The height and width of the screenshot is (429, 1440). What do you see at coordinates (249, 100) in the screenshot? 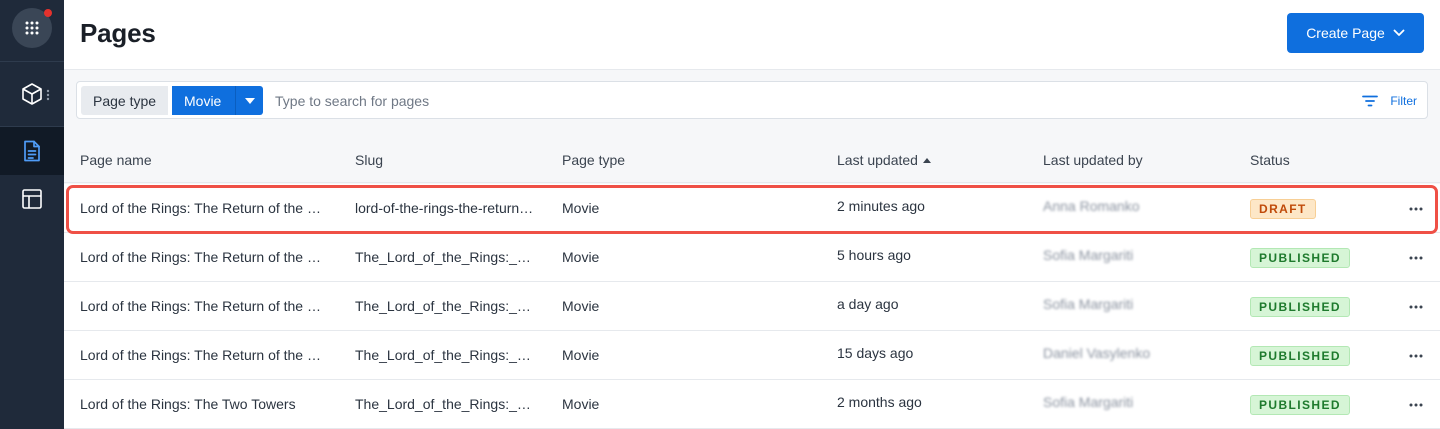
I see `caret-down-icon` at bounding box center [249, 100].